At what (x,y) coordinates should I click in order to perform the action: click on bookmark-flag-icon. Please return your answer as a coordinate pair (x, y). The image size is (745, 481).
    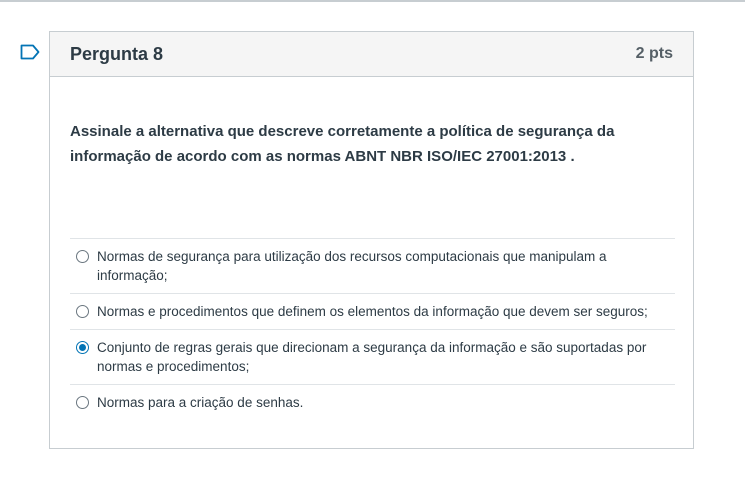
    Looking at the image, I should click on (30, 52).